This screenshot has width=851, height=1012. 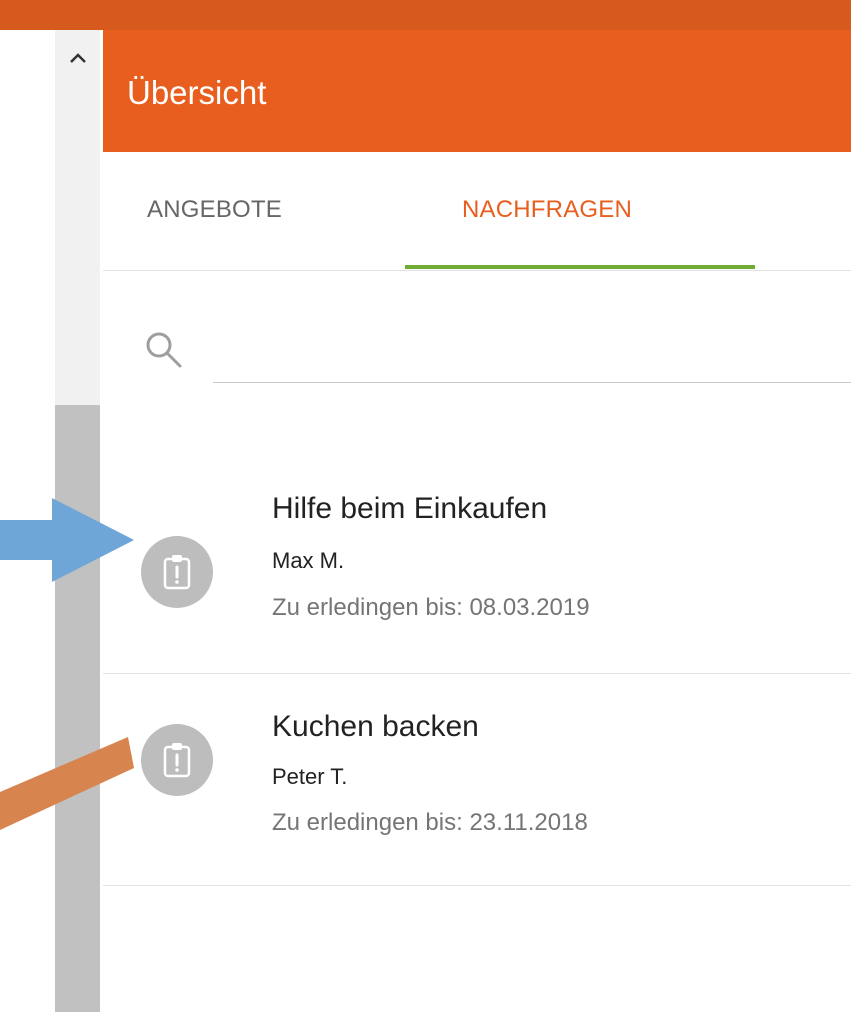 What do you see at coordinates (580, 267) in the screenshot?
I see `active-tab-indicator` at bounding box center [580, 267].